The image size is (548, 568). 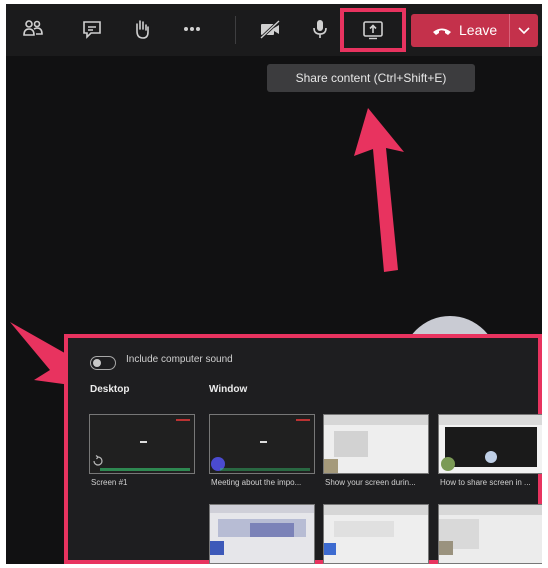 I want to click on leave-button: Leave, so click(x=474, y=30).